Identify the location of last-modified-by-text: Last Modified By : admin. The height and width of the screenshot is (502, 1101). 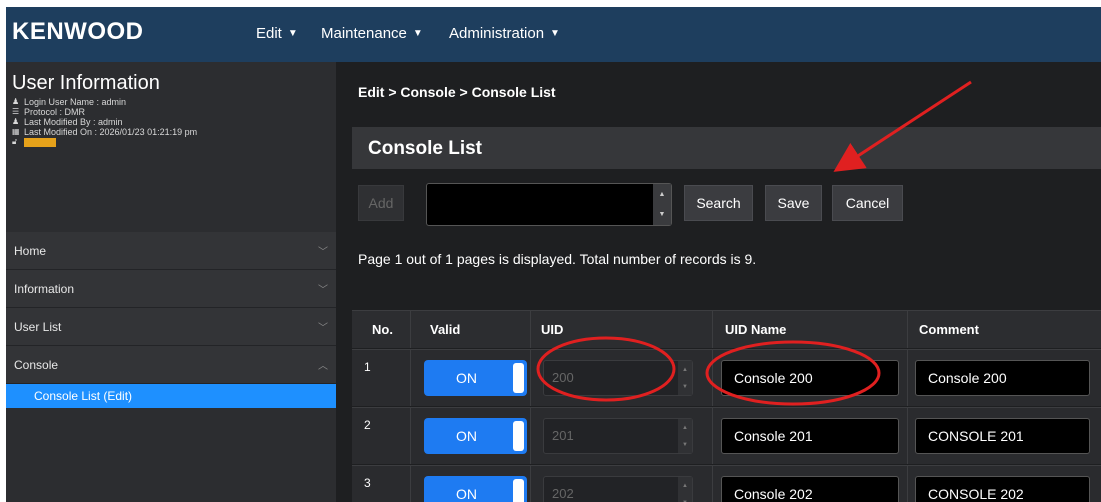
(73, 122).